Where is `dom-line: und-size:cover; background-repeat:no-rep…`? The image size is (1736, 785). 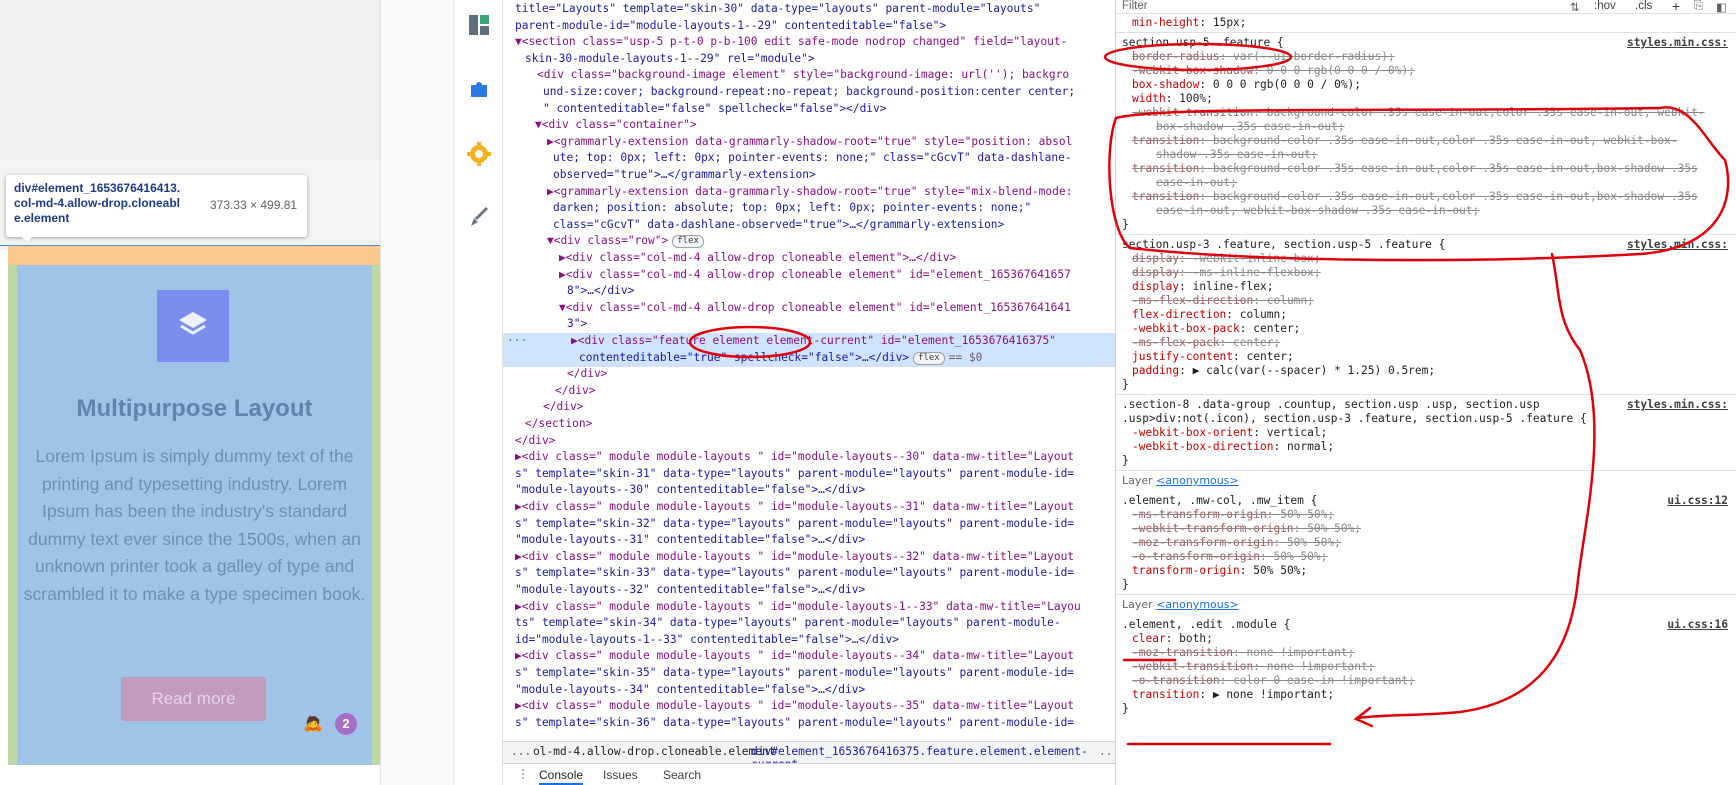
dom-line: und-size:cover; background-repeat:no-rep… is located at coordinates (809, 92).